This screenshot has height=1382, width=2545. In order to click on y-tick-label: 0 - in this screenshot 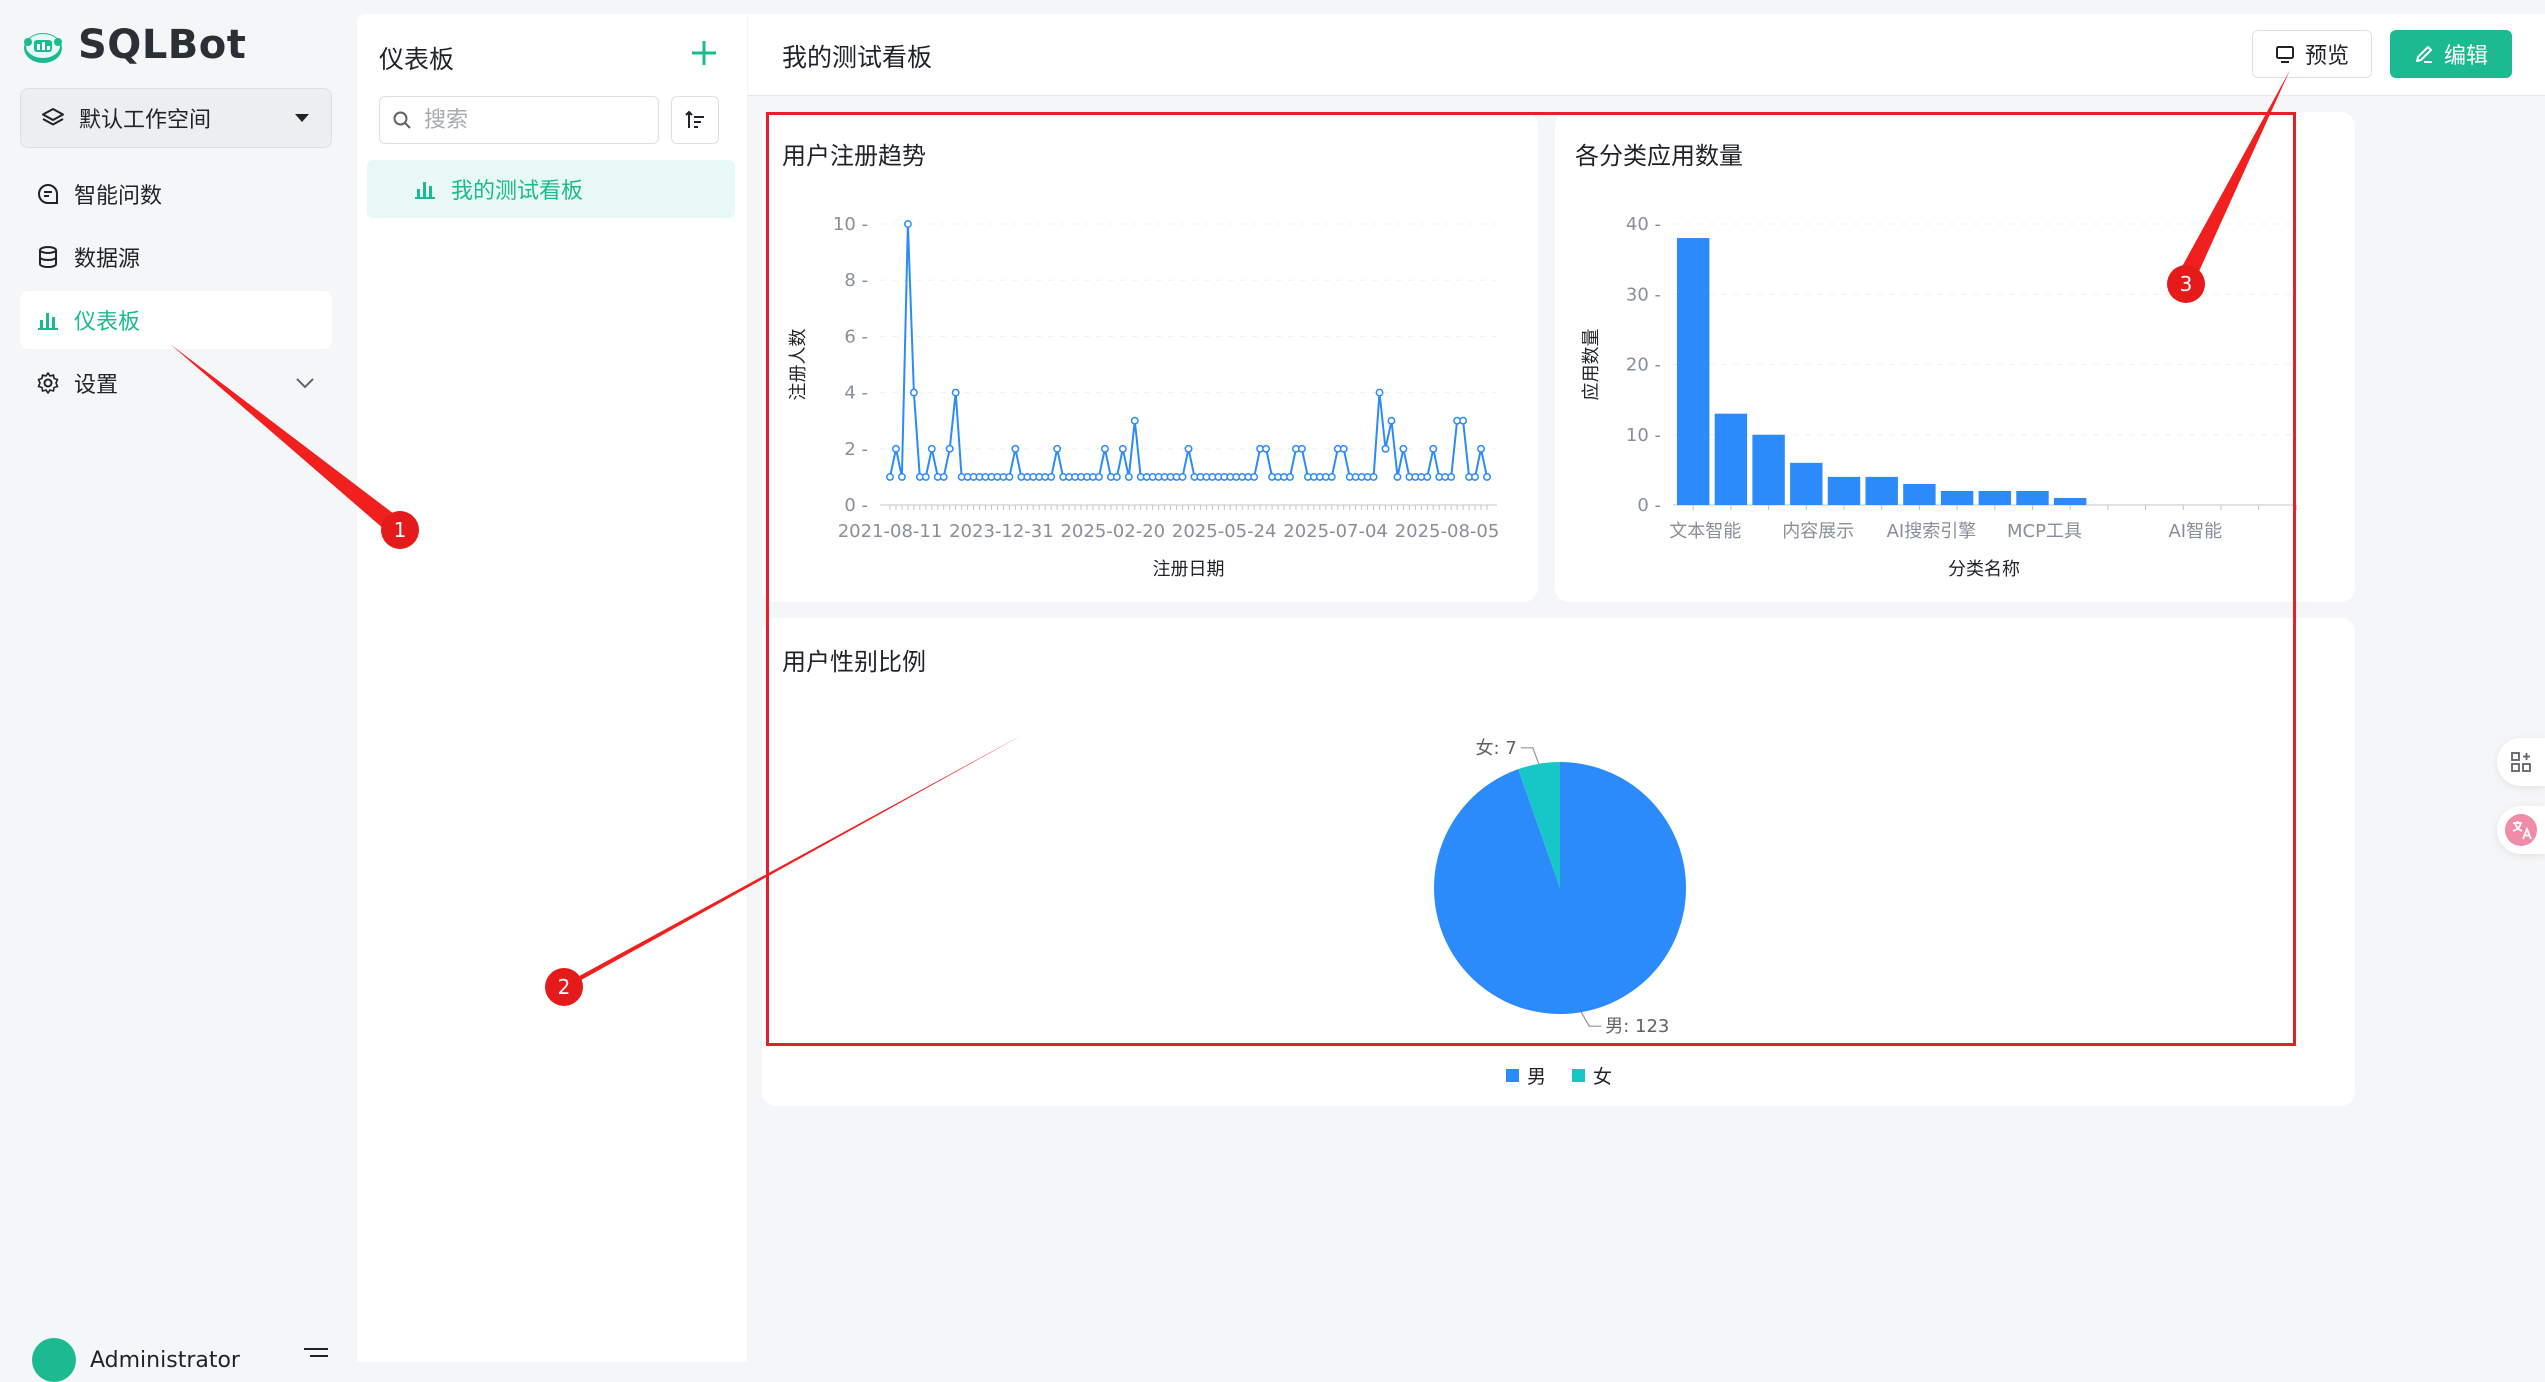, I will do `click(856, 505)`.